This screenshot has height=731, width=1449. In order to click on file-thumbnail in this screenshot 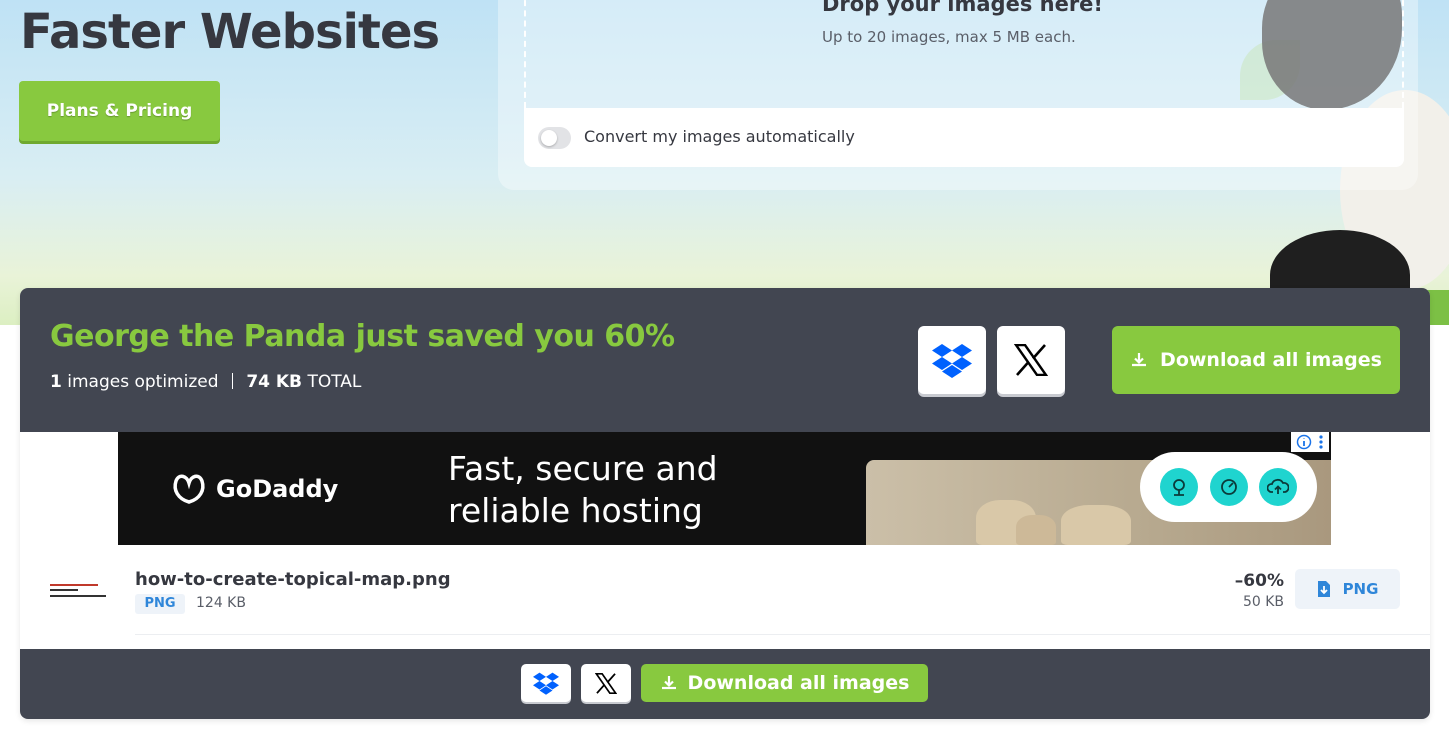, I will do `click(80, 594)`.